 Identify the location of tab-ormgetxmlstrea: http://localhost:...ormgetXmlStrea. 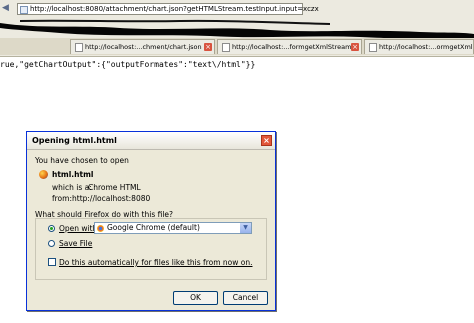
(419, 46).